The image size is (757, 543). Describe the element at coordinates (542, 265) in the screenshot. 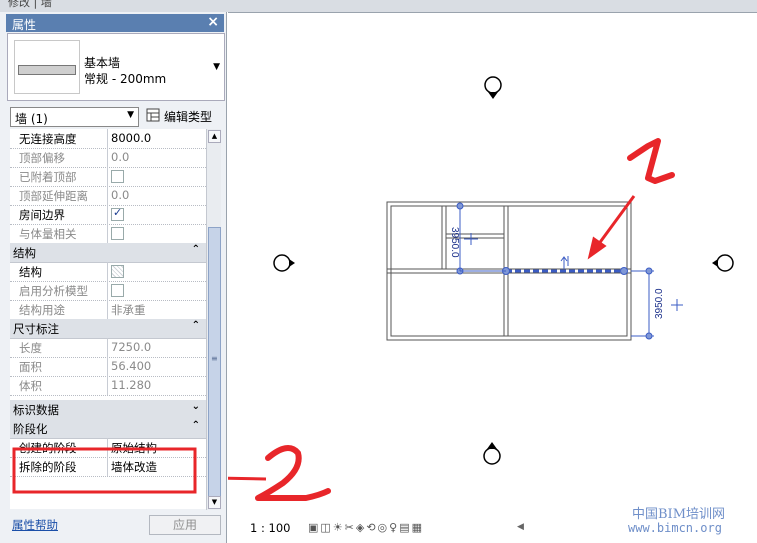

I see `selected-wall` at that location.